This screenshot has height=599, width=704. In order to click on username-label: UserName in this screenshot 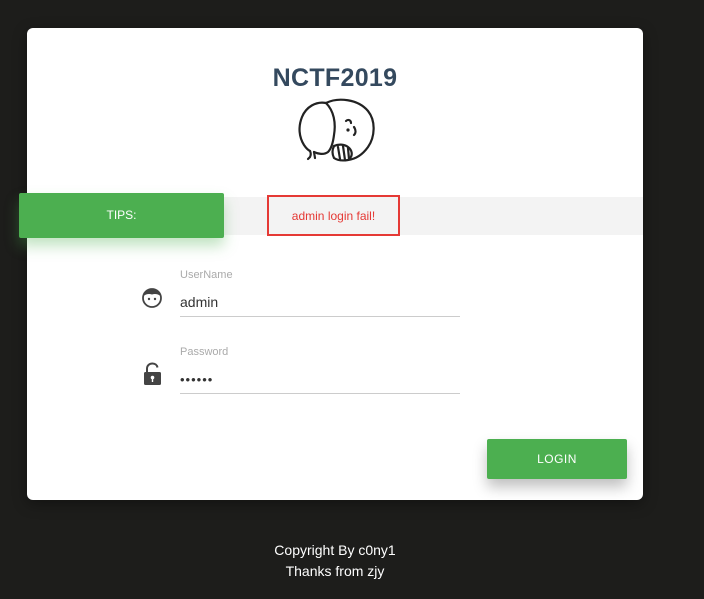, I will do `click(206, 275)`.